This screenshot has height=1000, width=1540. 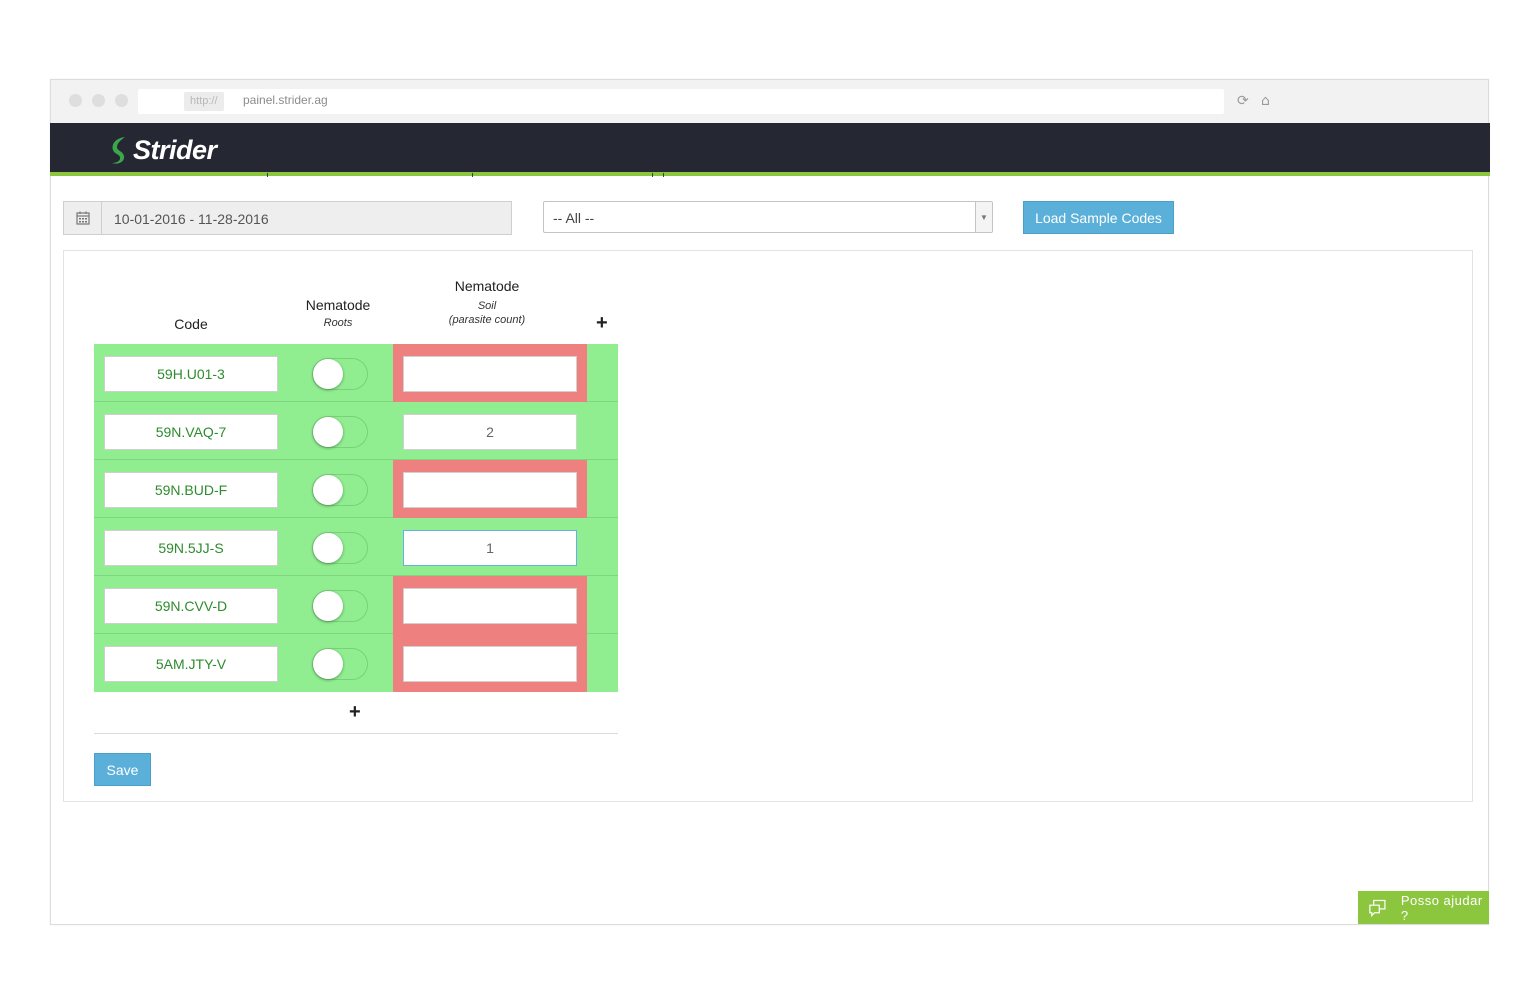 I want to click on soil-count-field: 1, so click(x=490, y=548).